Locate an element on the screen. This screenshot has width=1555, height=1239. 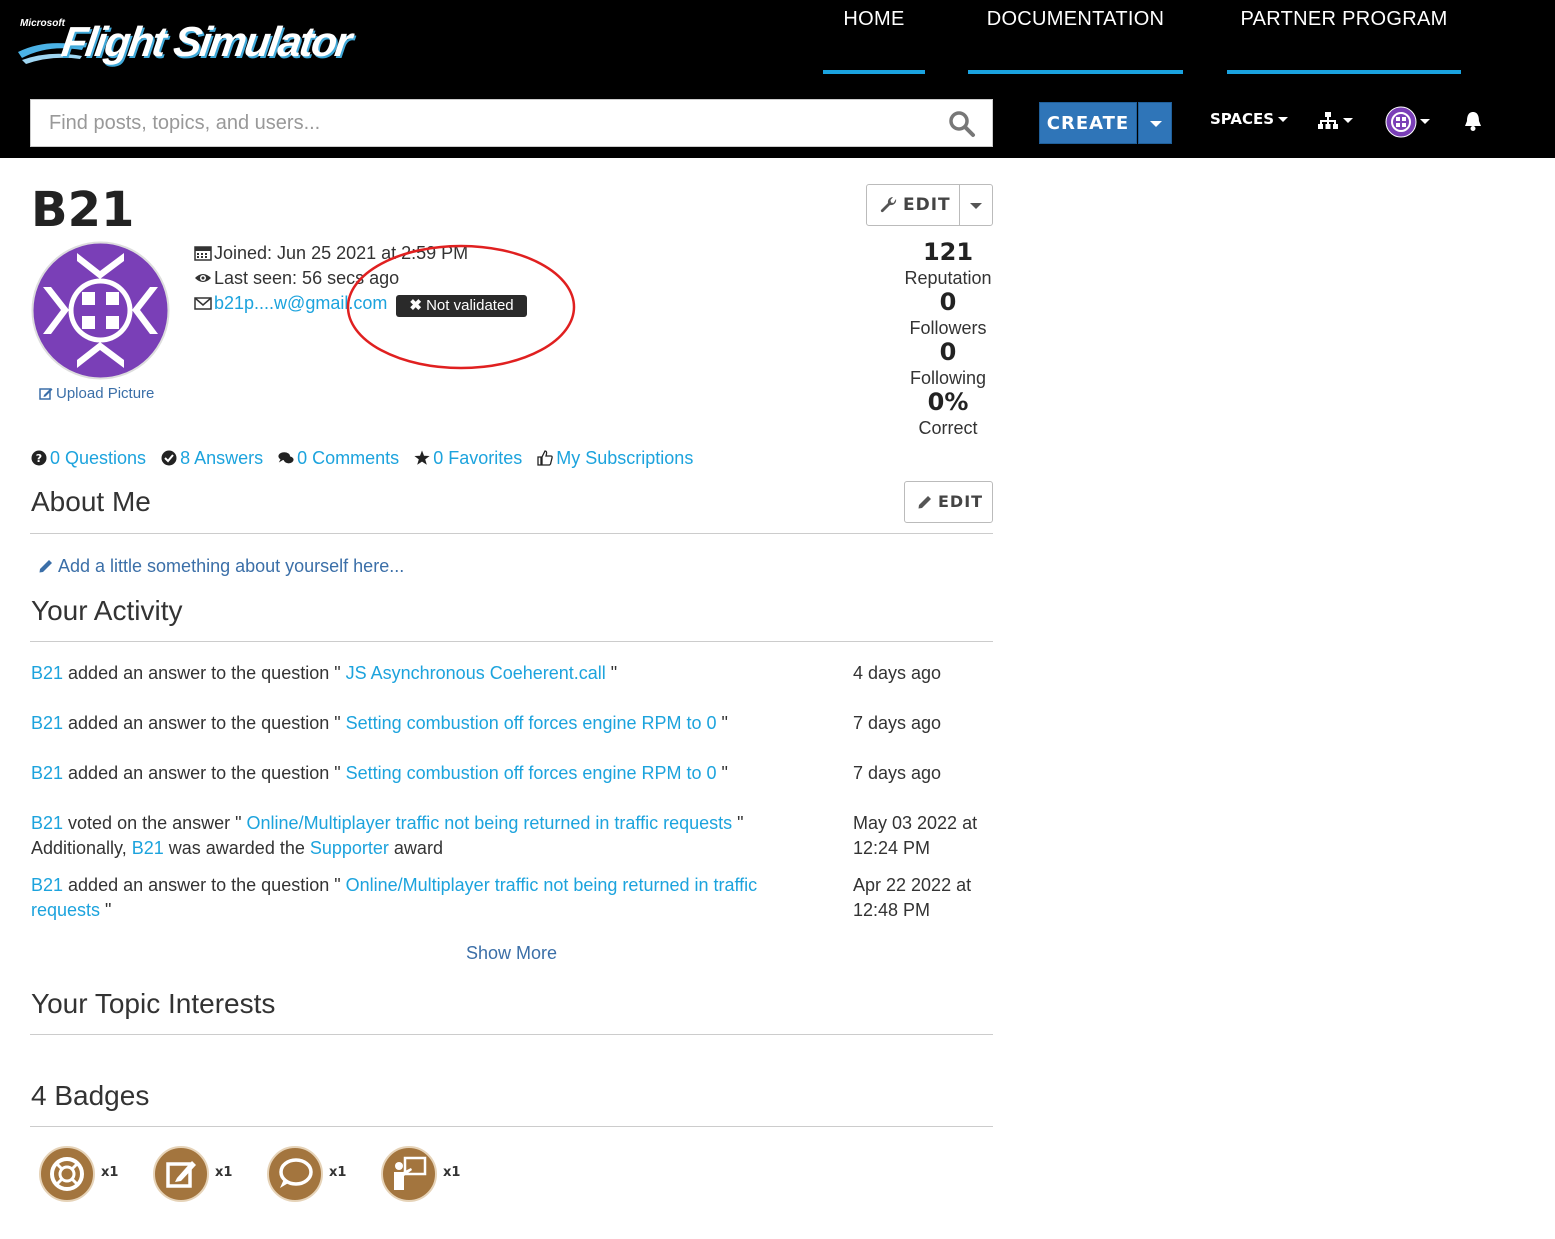
last-seen-text: Last seen: 56 secs ago is located at coordinates (307, 278).